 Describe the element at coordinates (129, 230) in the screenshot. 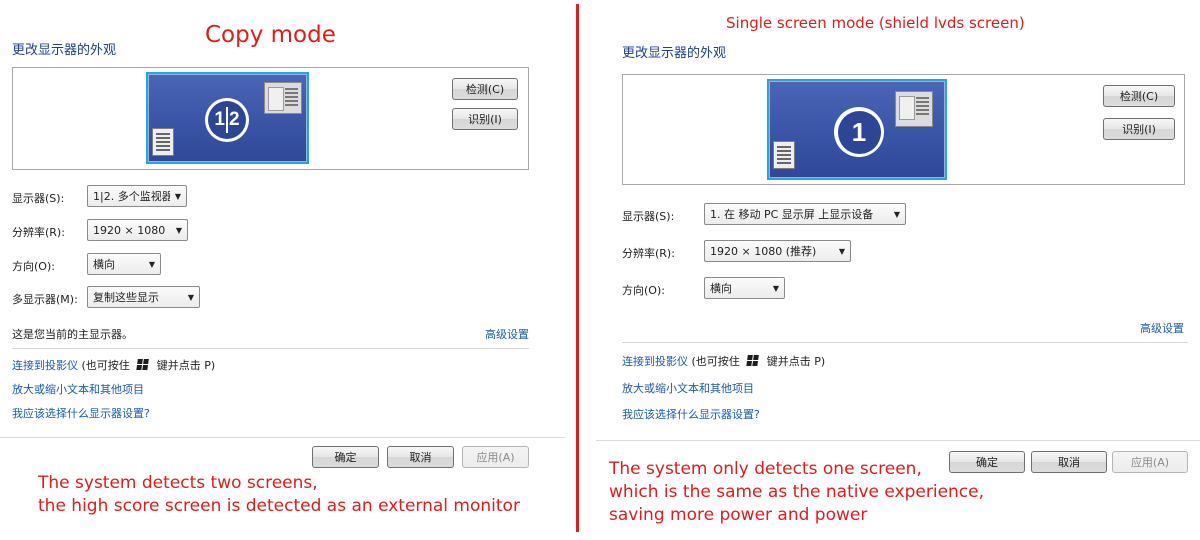

I see `resolution-select-value: 1920 × 1080` at that location.